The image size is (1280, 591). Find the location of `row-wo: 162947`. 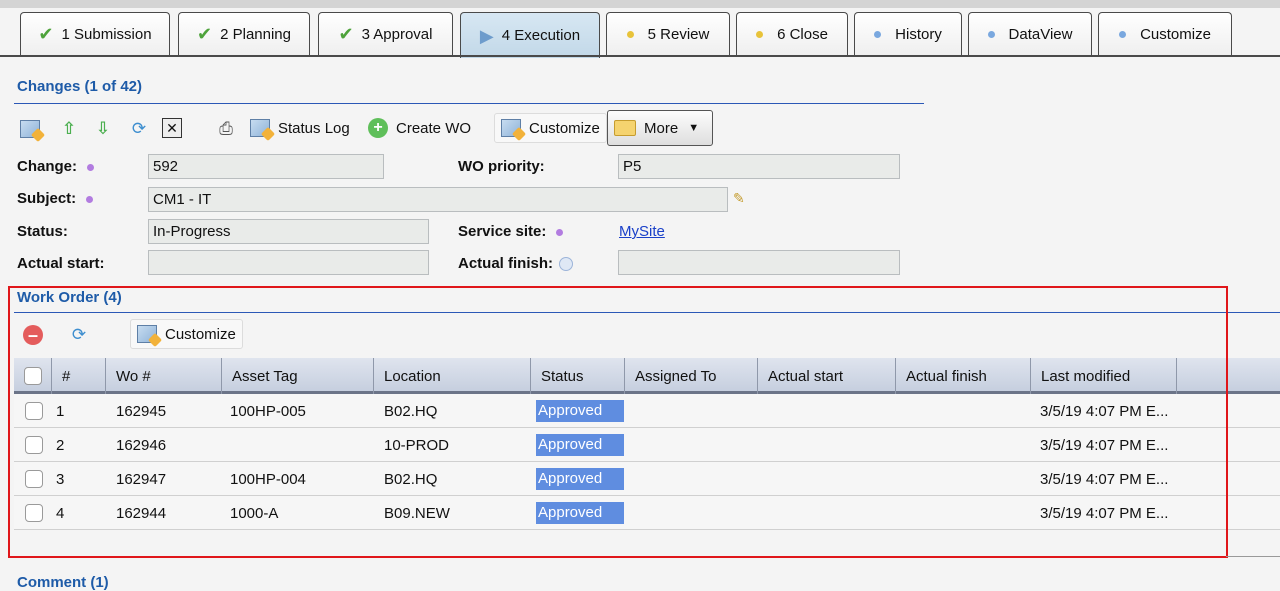

row-wo: 162947 is located at coordinates (141, 479).